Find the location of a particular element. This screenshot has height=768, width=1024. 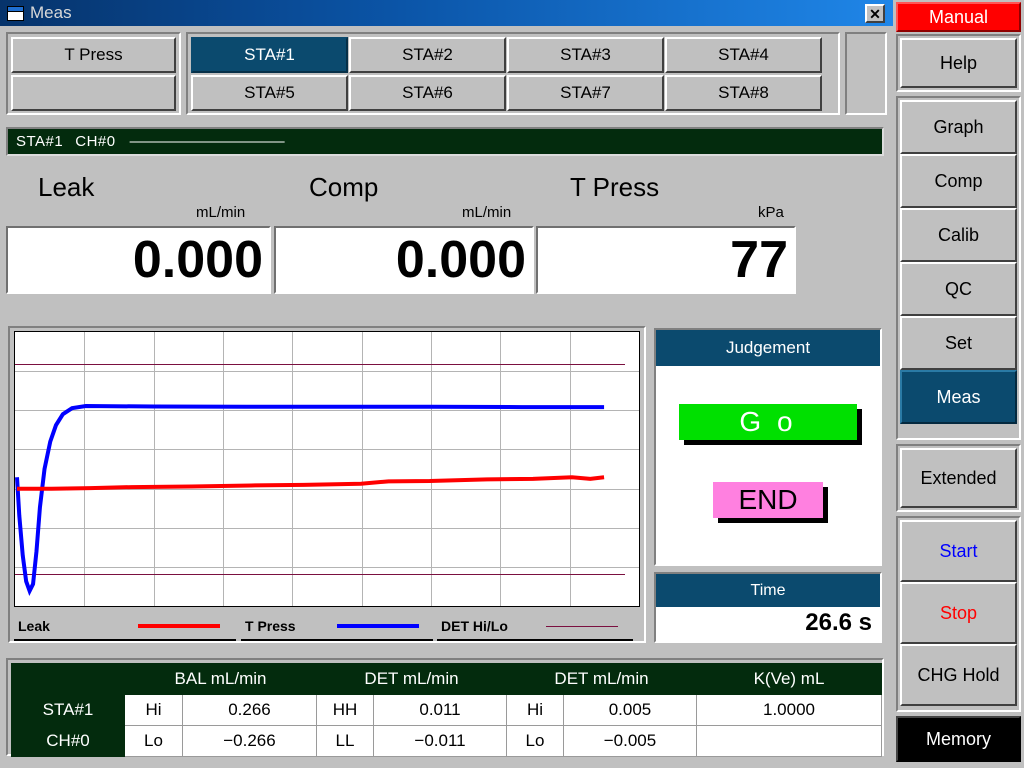

chart-legend: Leak T Press DET Hi/Lo is located at coordinates (327, 627).